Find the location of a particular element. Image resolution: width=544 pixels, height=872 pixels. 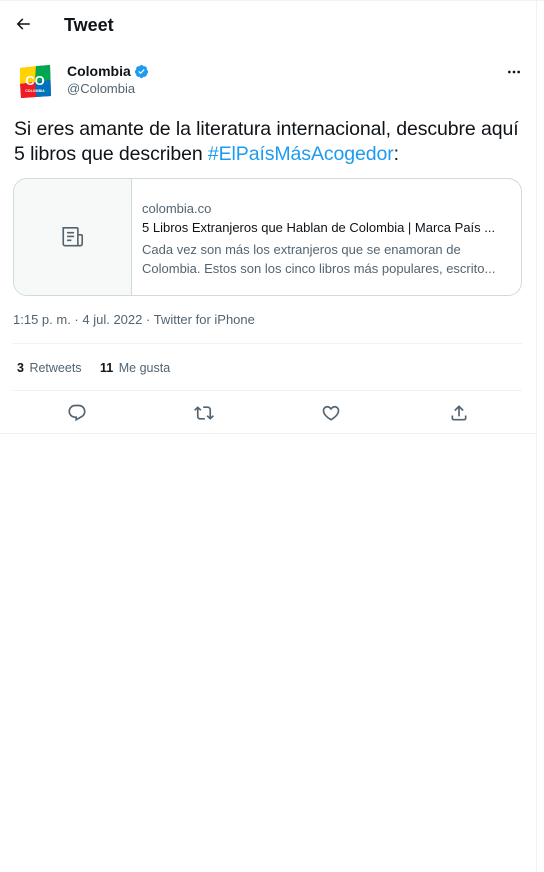

likes-stat: 11 Me gusta is located at coordinates (135, 368).